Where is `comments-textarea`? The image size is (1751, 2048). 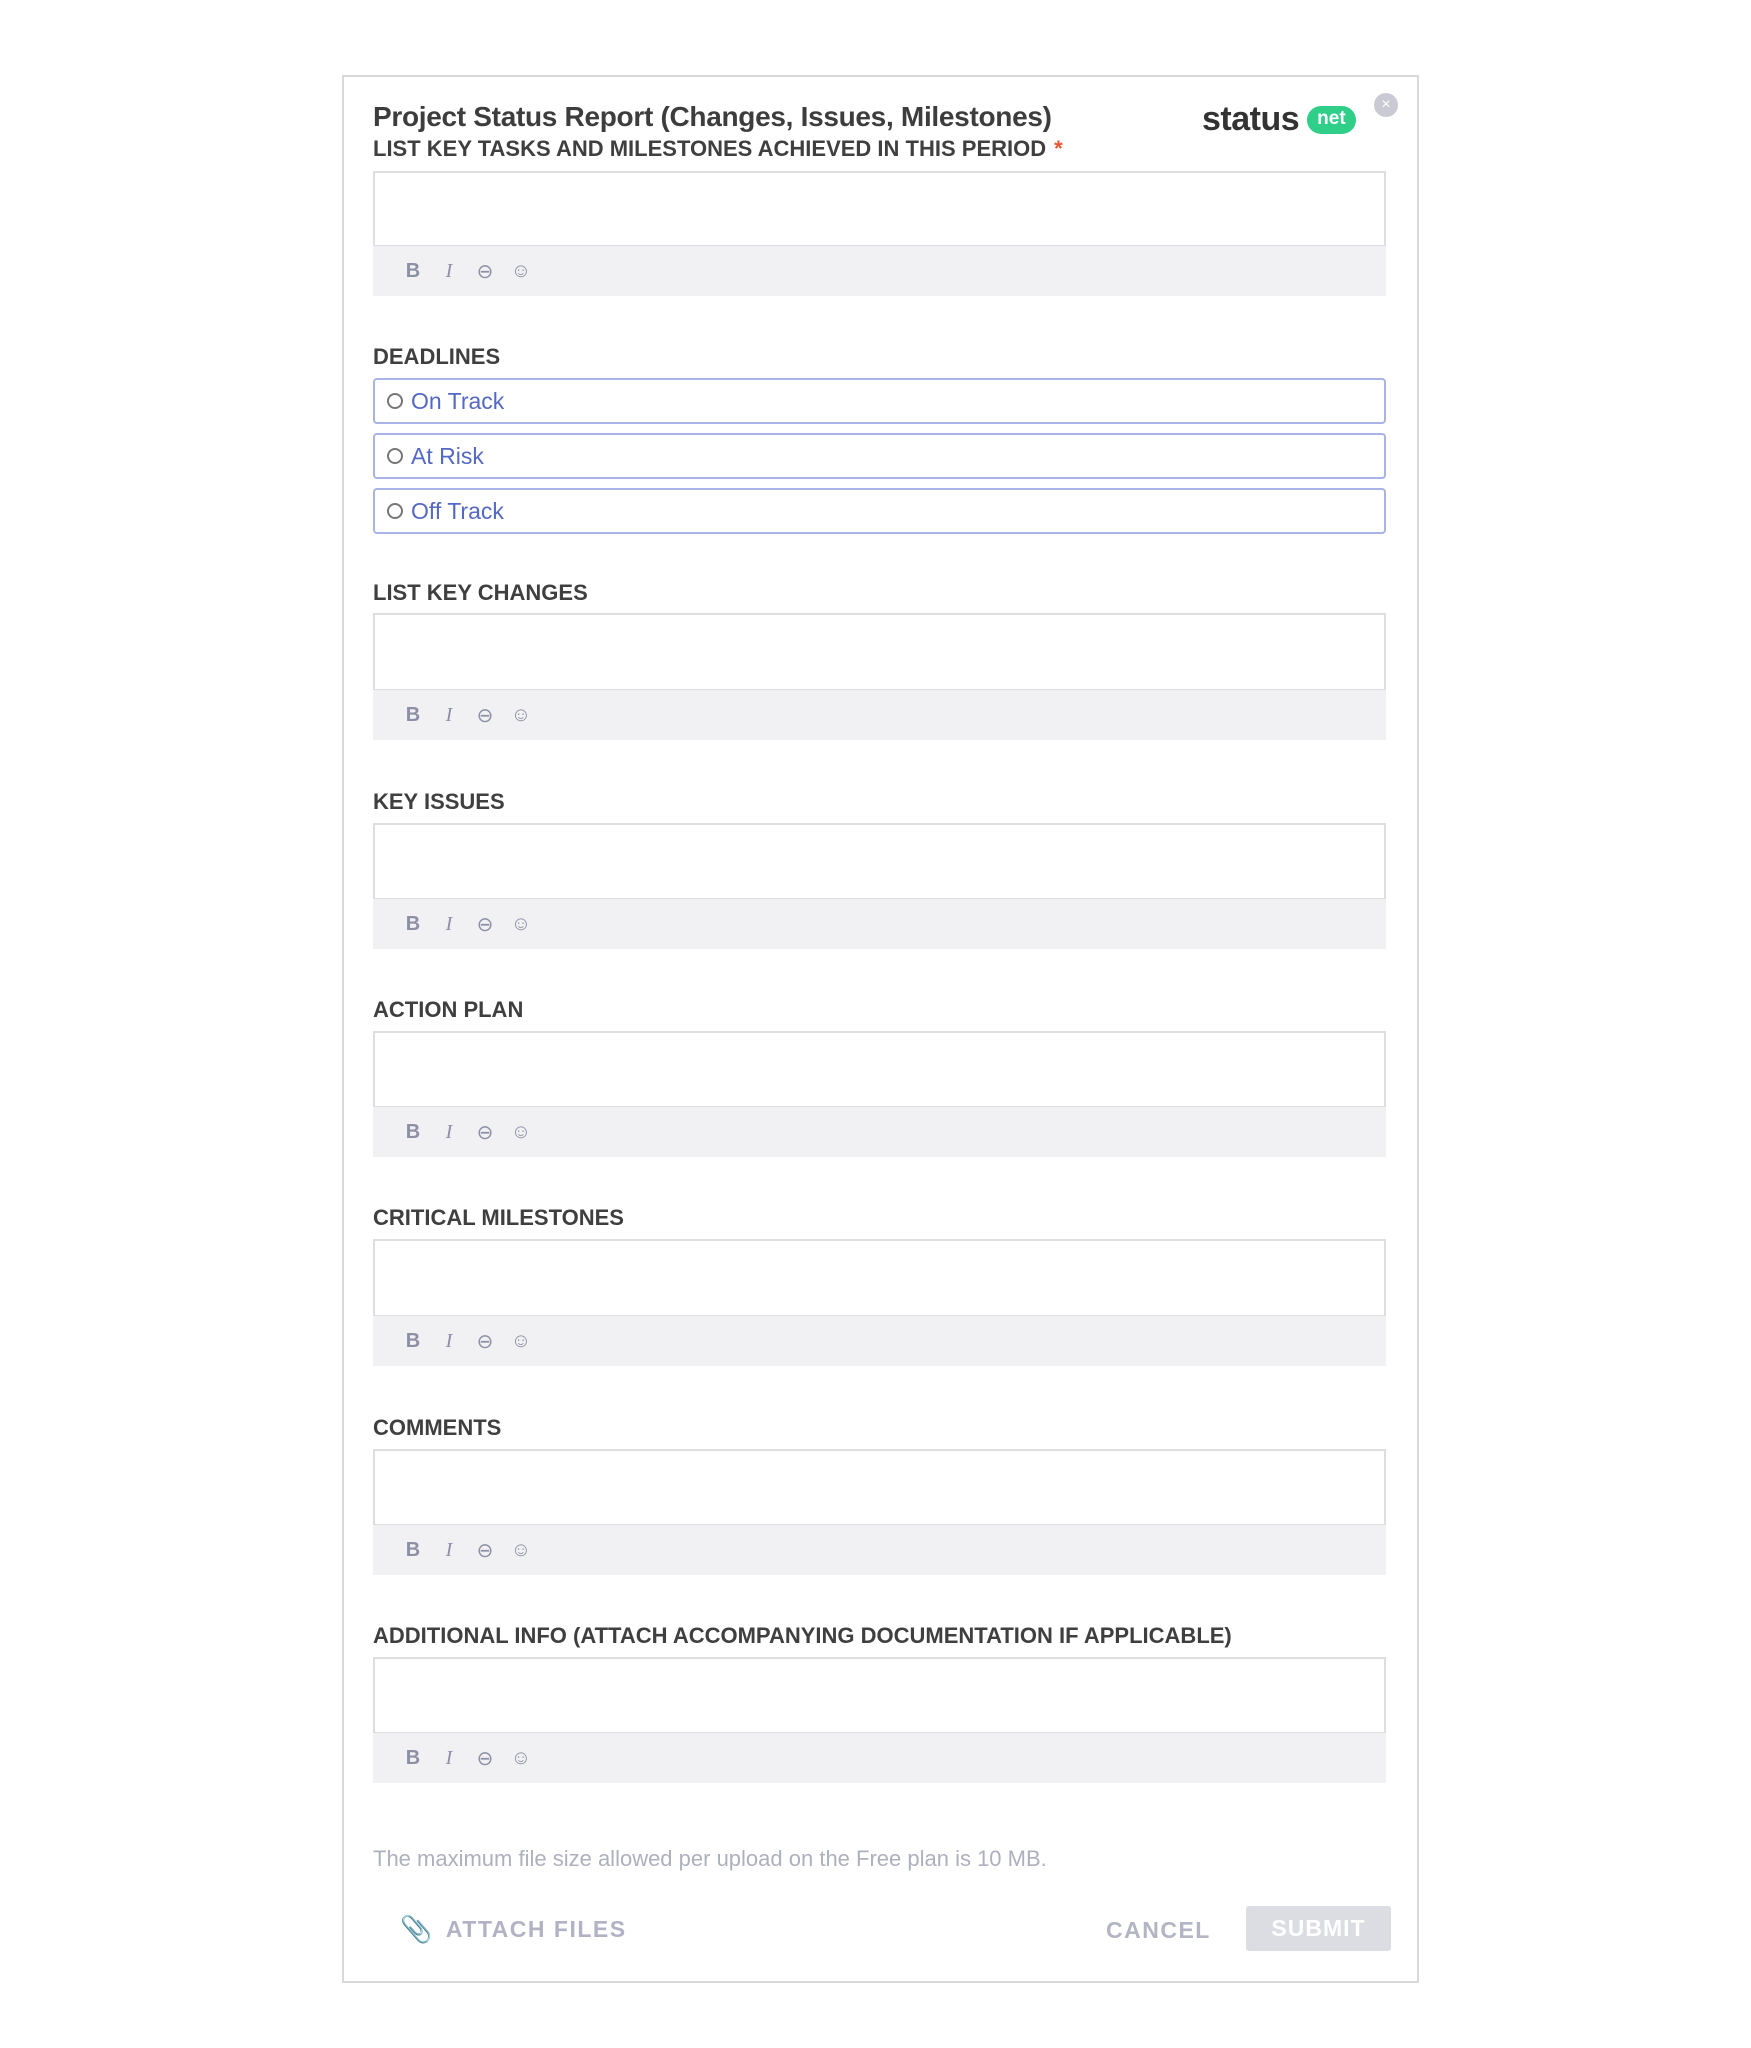
comments-textarea is located at coordinates (879, 1487).